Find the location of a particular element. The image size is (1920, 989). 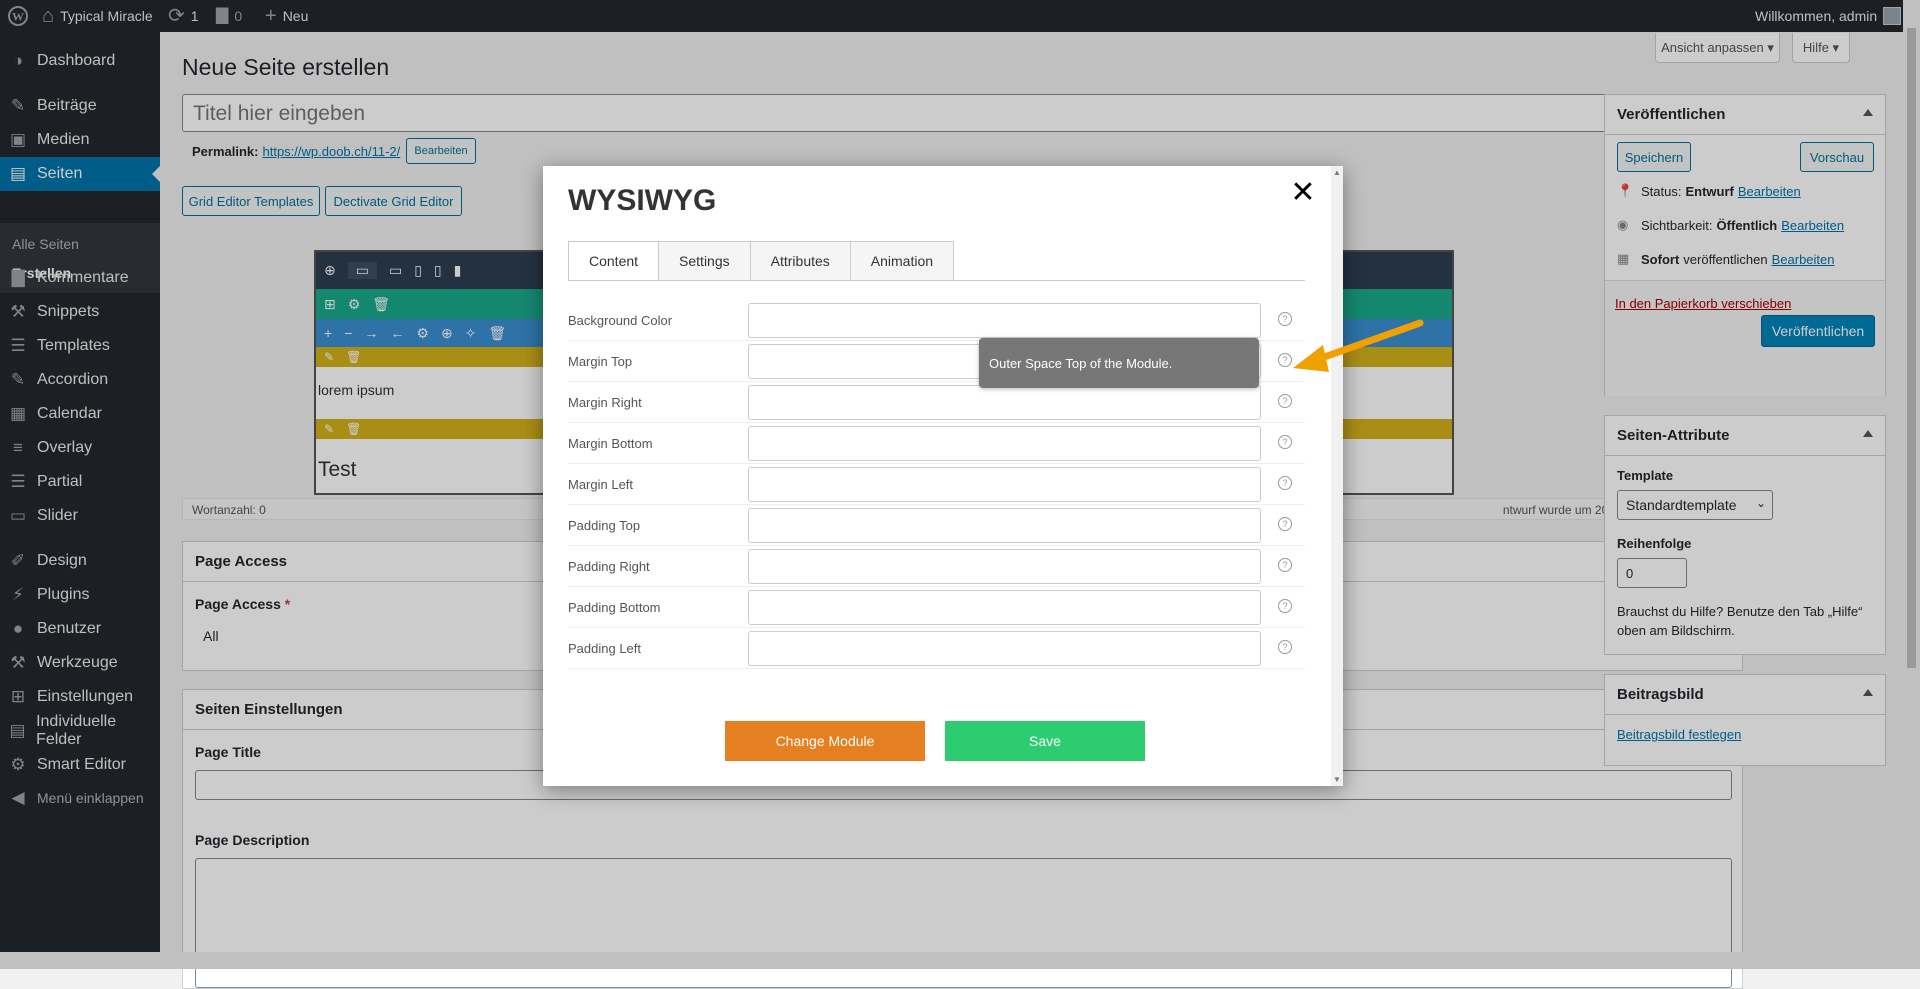

field-padding-right: Padding Right ? is located at coordinates (936, 566).